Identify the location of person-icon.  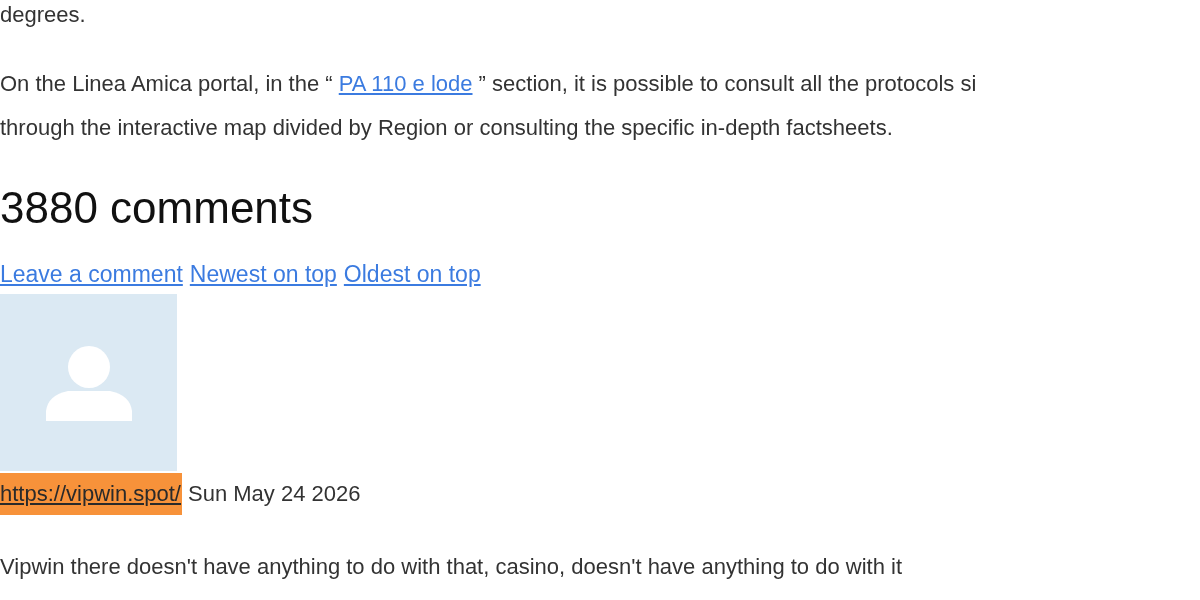
(88, 382).